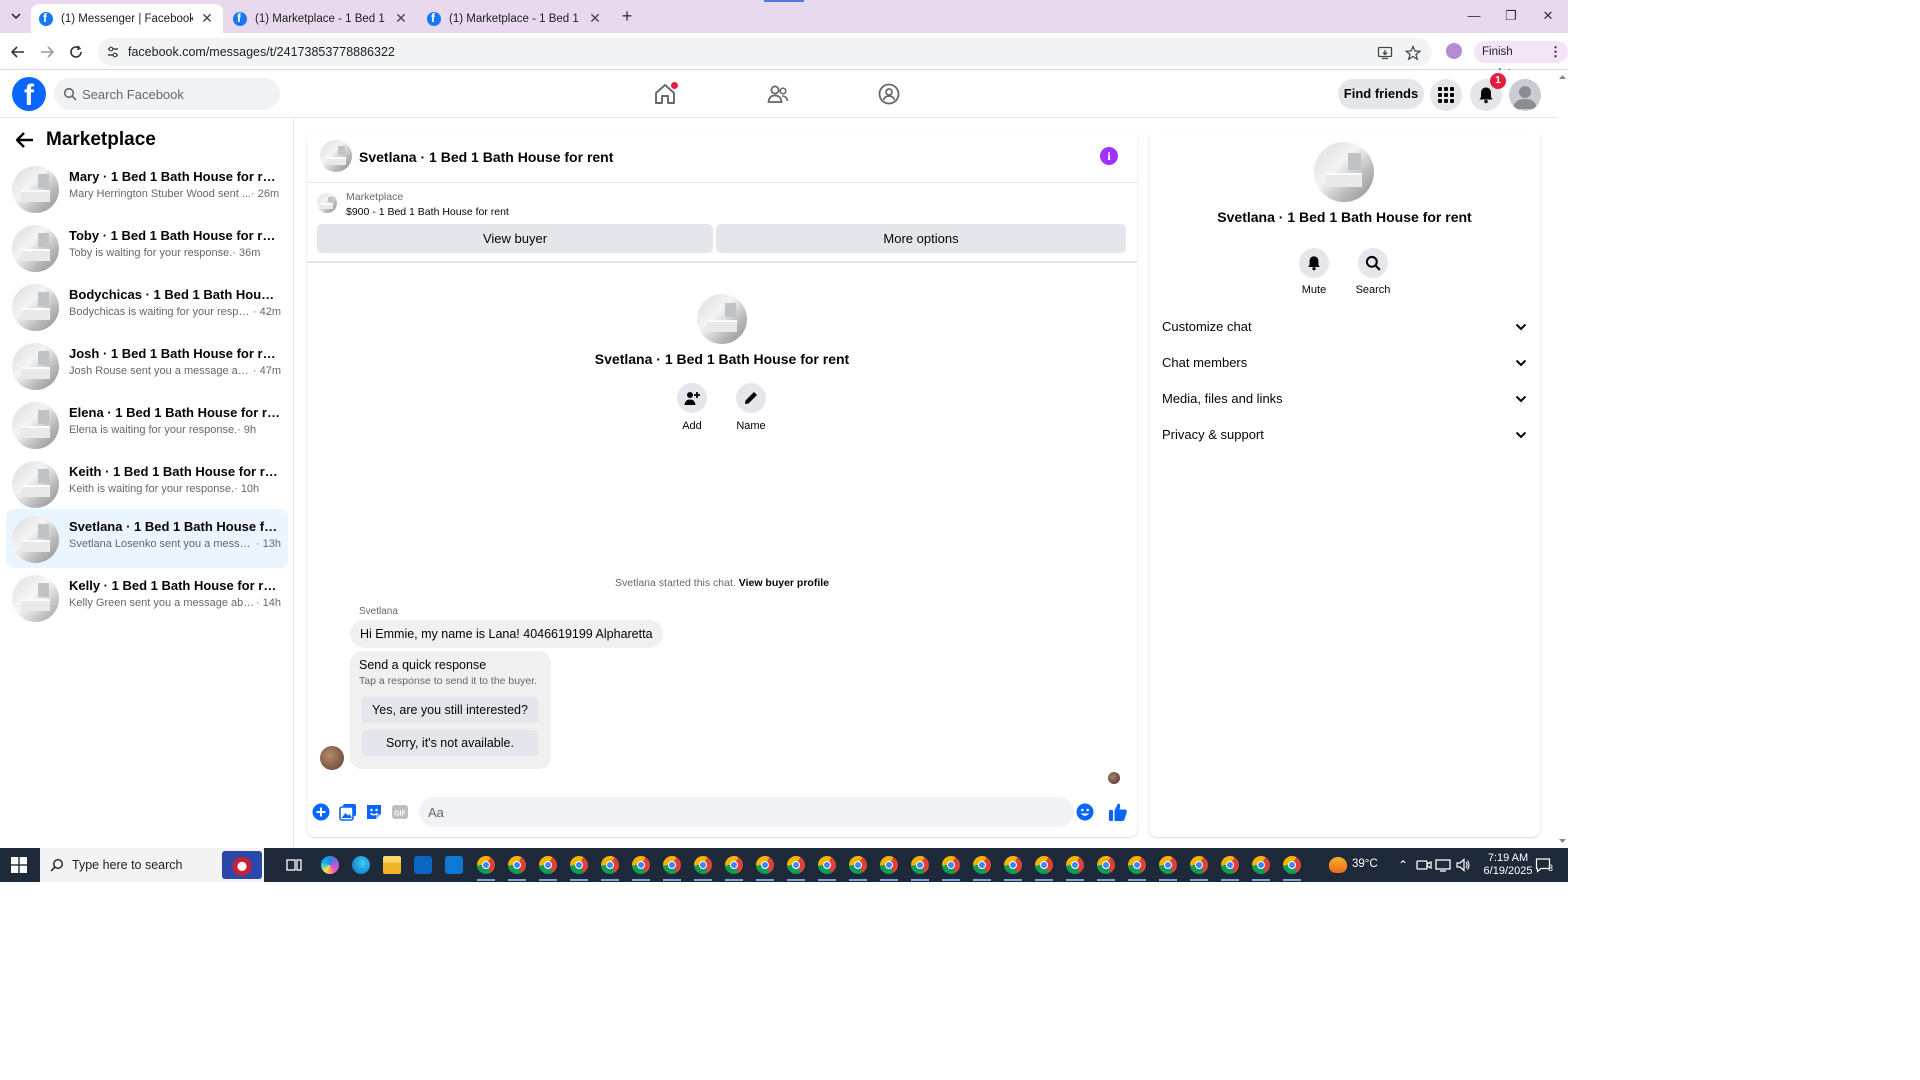 The height and width of the screenshot is (1080, 1920). I want to click on plus-circle-icon, so click(321, 812).